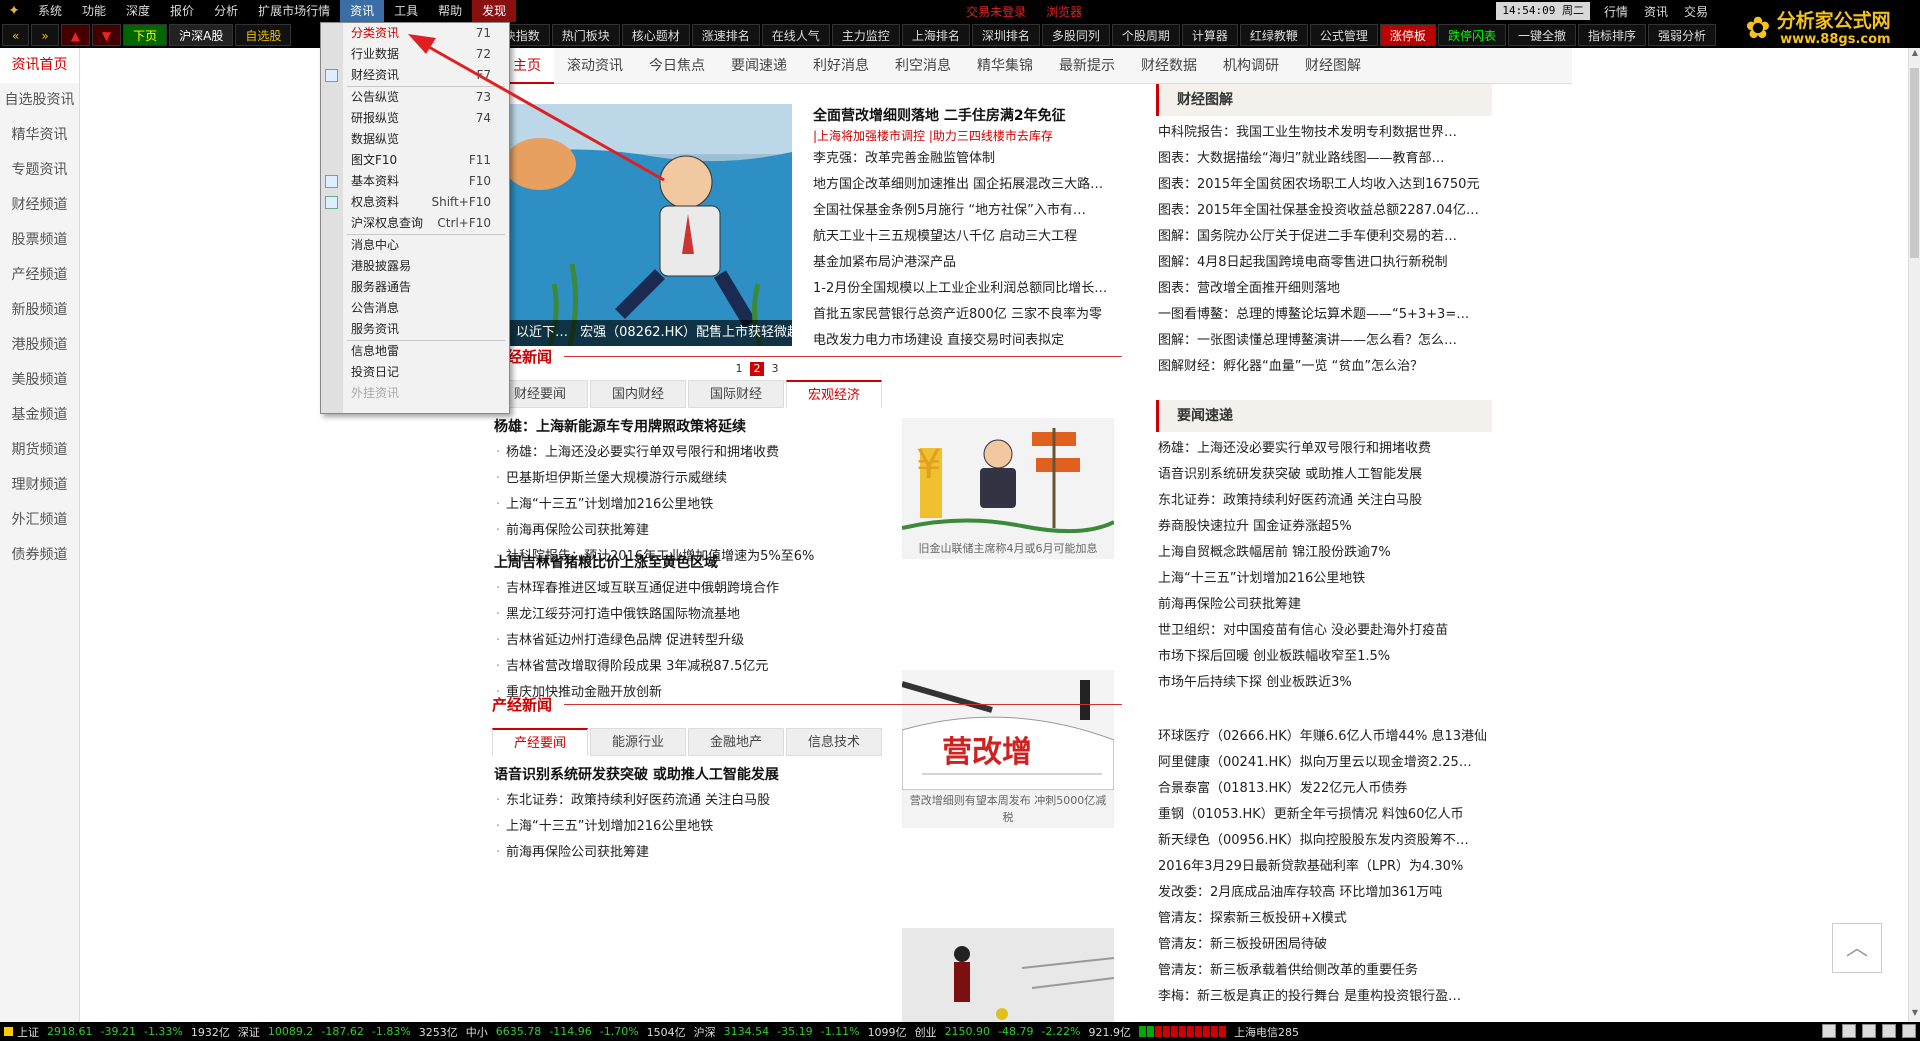 Image resolution: width=1920 pixels, height=1041 pixels. I want to click on sz-index-label: 深证, so click(249, 1032).